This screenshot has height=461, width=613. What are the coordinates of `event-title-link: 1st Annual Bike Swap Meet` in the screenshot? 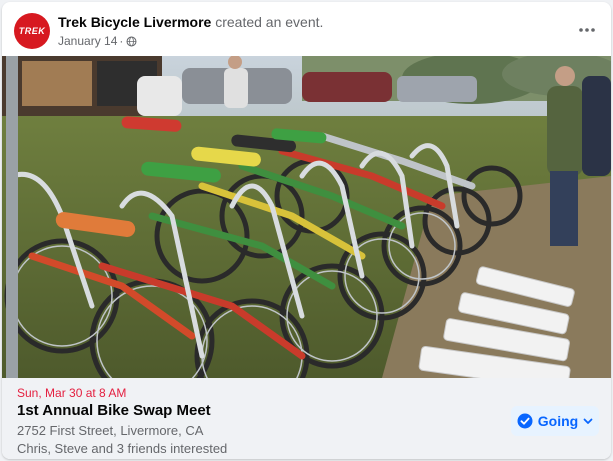 It's located at (114, 410).